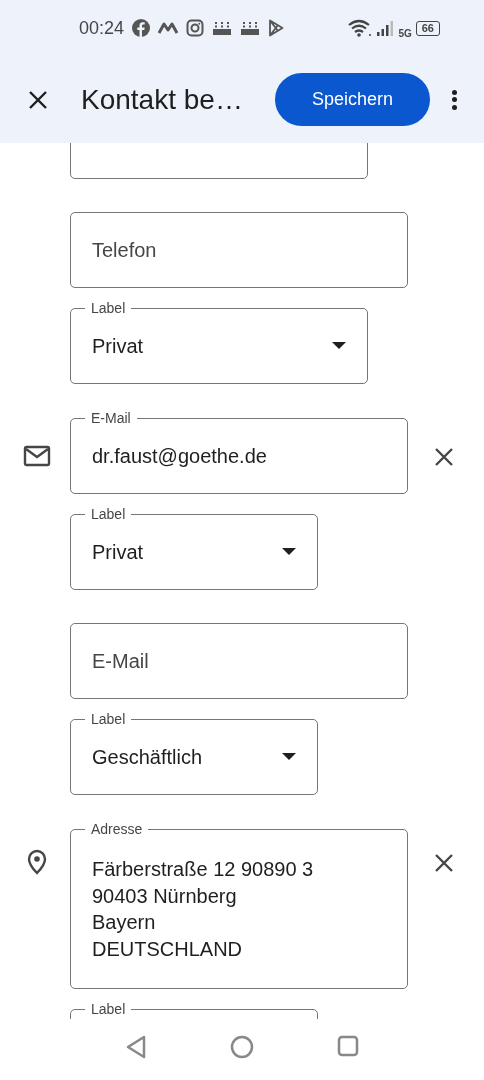 This screenshot has height=1080, width=484. What do you see at coordinates (141, 28) in the screenshot?
I see `facebook-icon` at bounding box center [141, 28].